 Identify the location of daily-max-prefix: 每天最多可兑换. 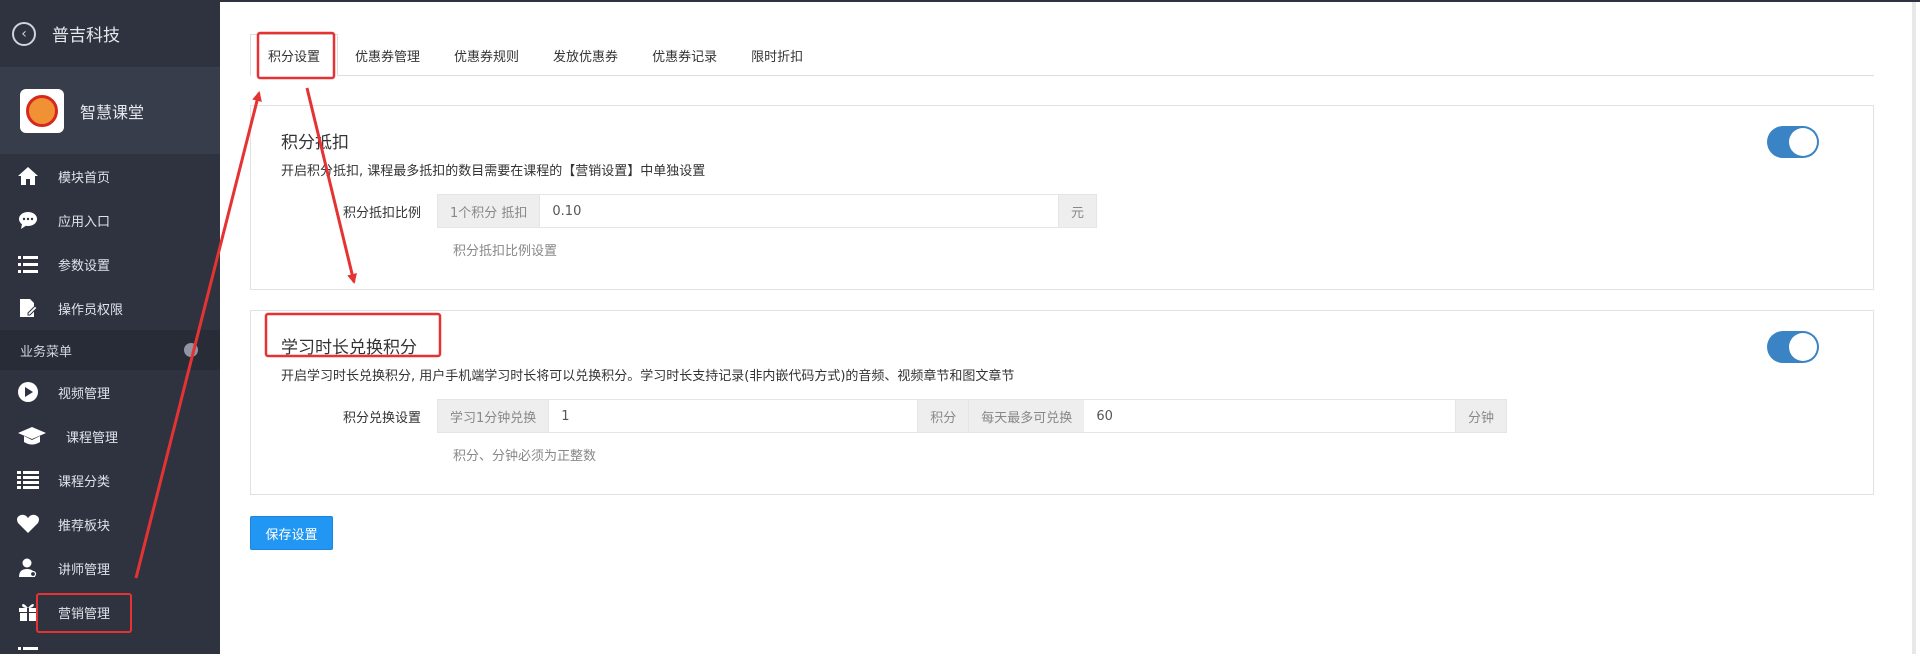
(1026, 416).